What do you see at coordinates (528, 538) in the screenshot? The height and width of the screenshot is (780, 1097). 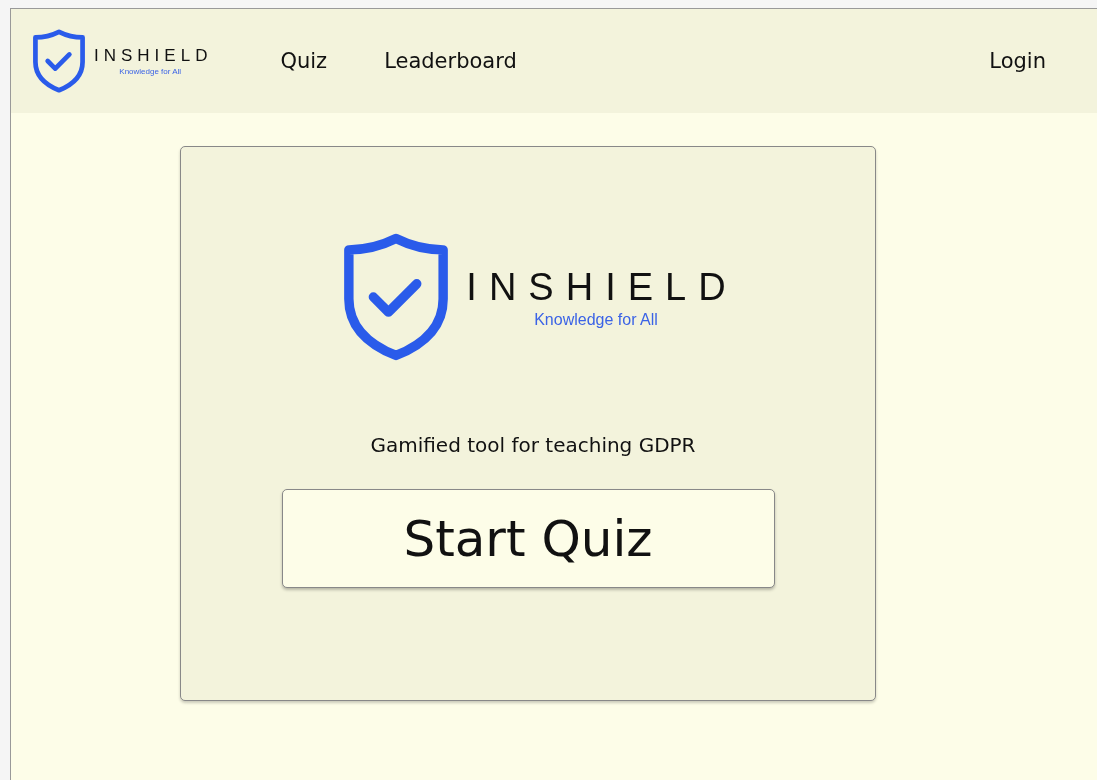 I see `start-quiz-button: Start Quiz` at bounding box center [528, 538].